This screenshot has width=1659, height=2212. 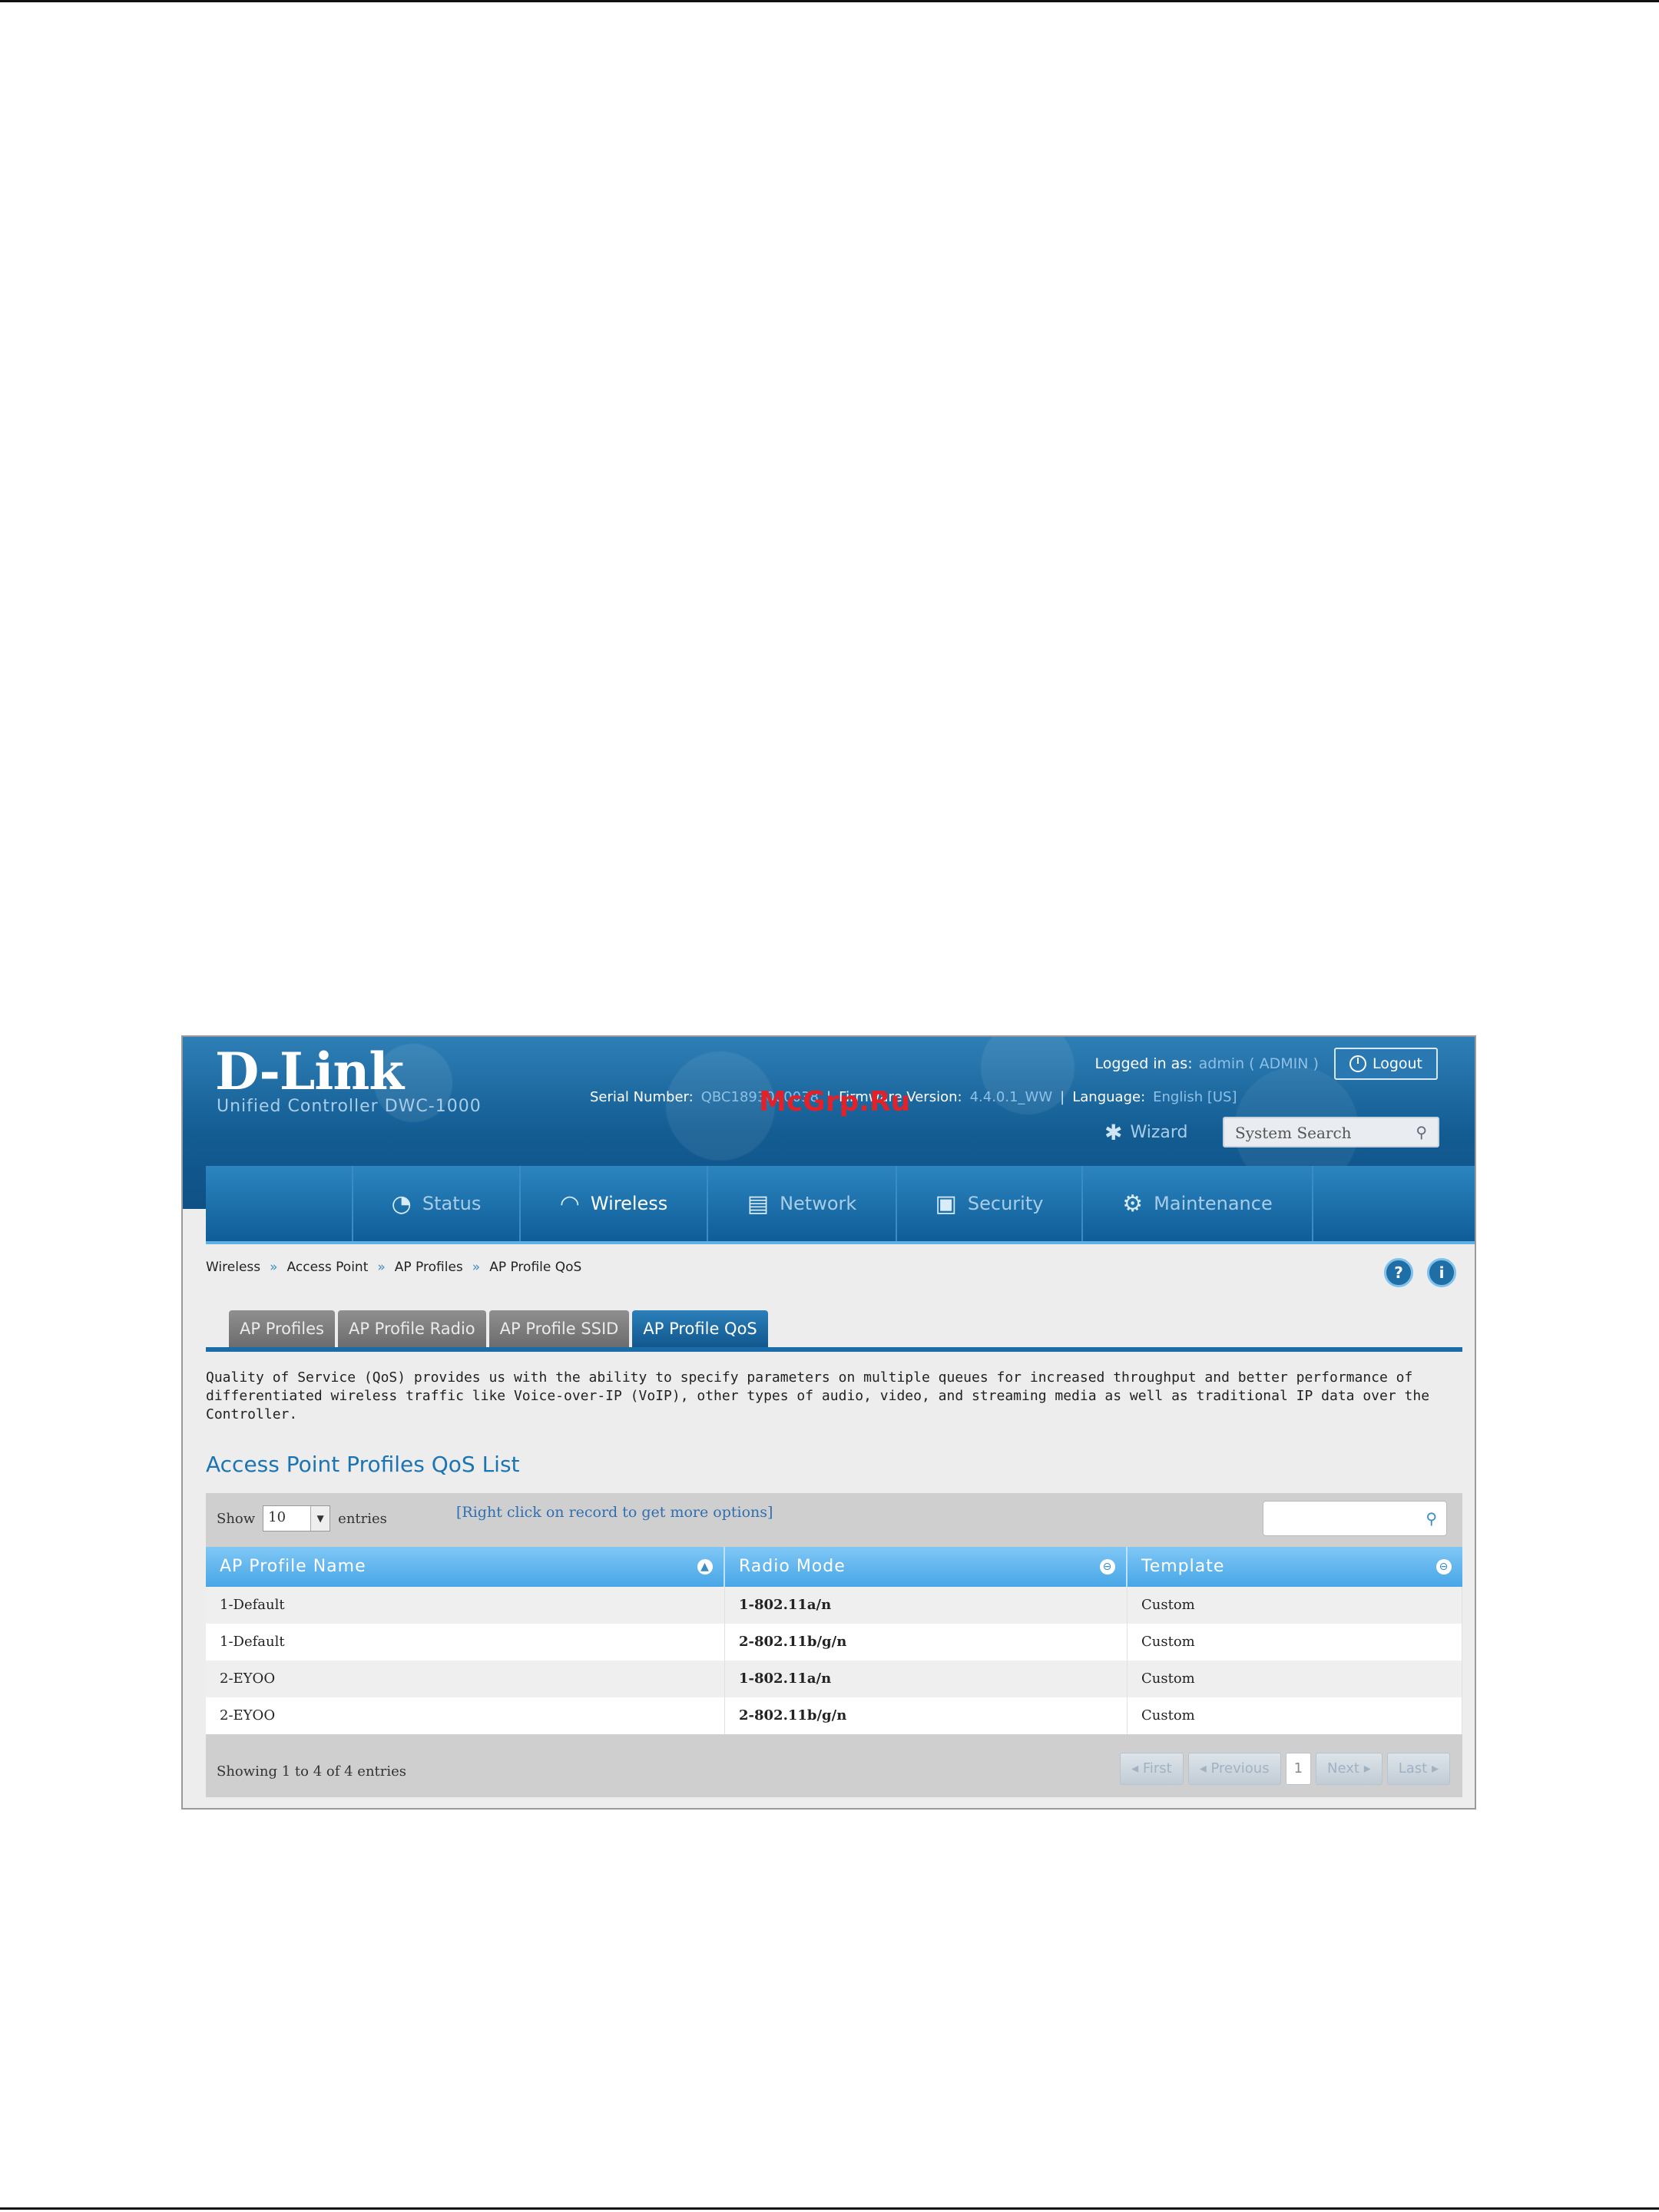 I want to click on search-placeholder: System Search, so click(x=1293, y=1133).